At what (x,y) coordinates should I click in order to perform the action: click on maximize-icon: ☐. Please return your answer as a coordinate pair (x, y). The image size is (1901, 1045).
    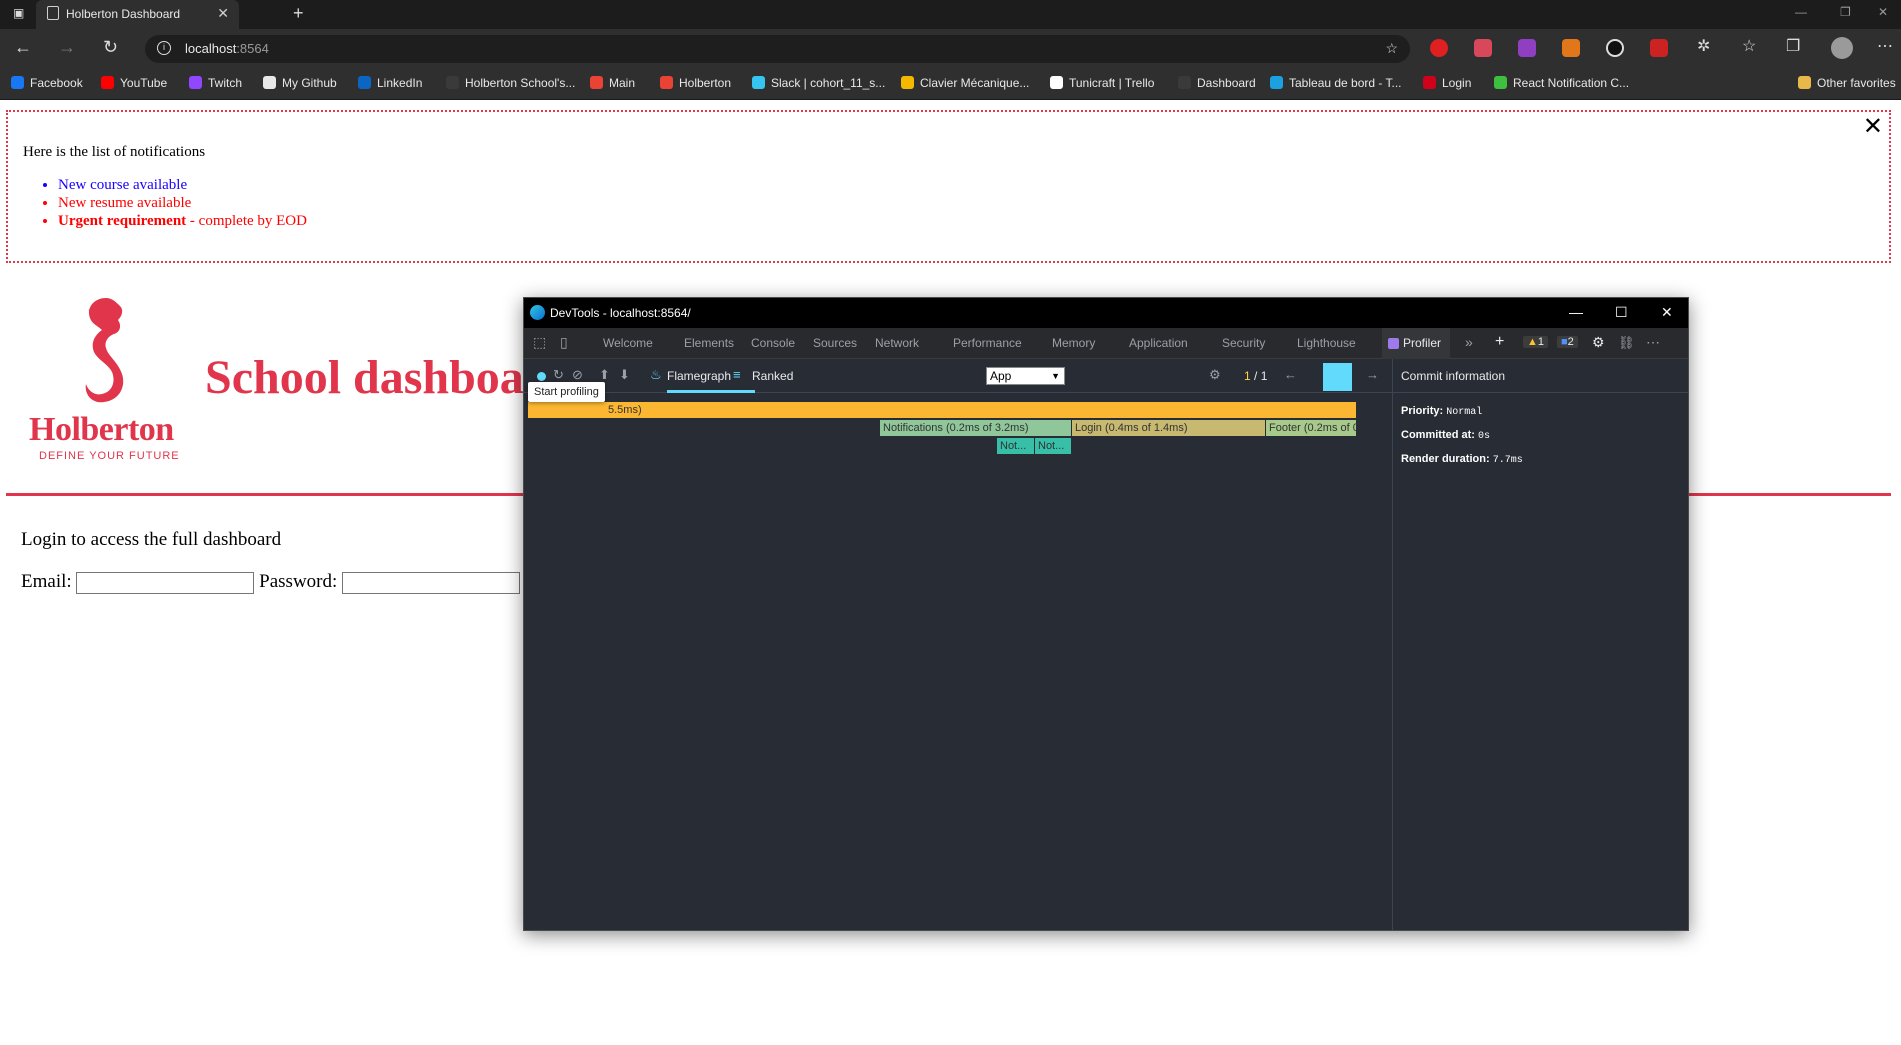
    Looking at the image, I should click on (1621, 312).